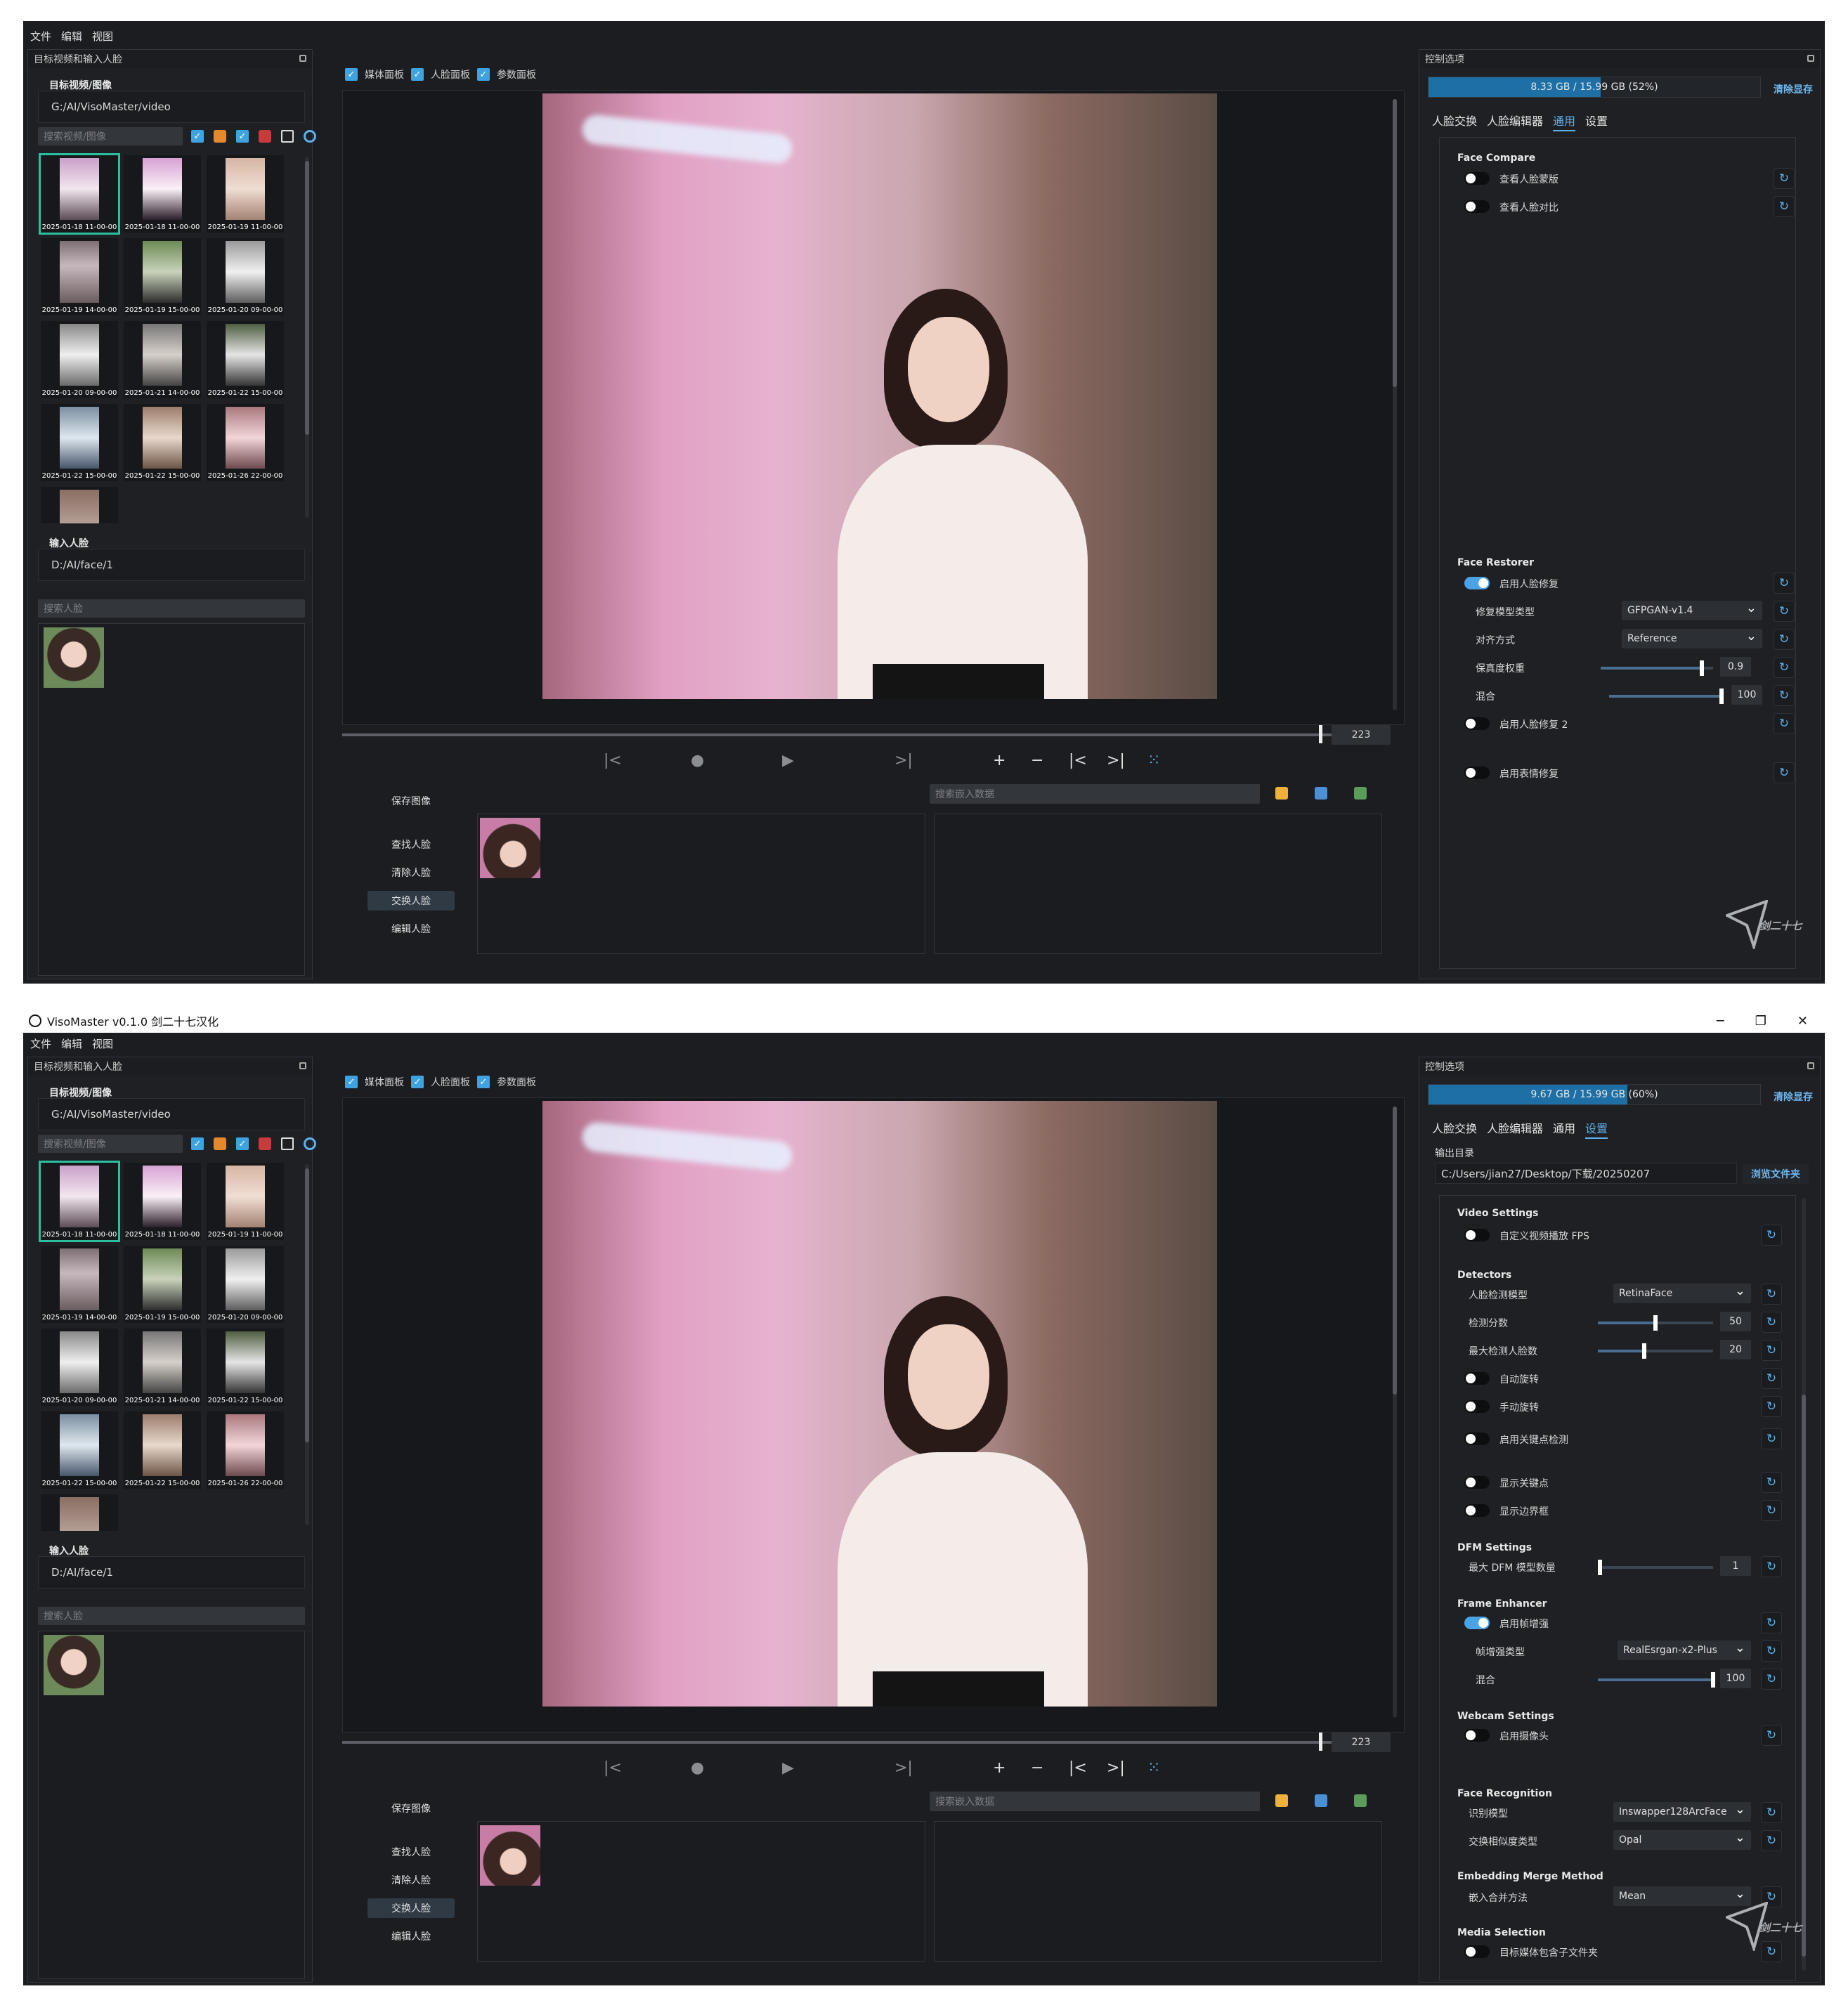 This screenshot has height=2003, width=1848. I want to click on filter-image-checkbox: ✓, so click(242, 1143).